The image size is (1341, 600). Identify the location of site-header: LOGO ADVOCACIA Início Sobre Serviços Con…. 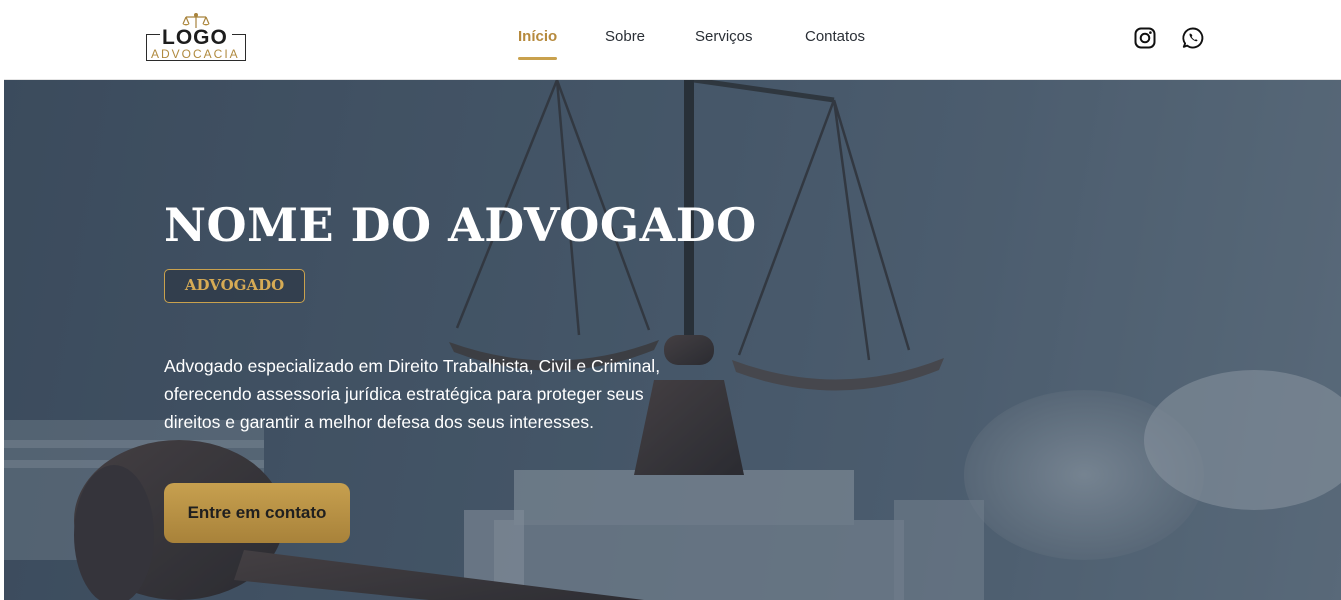
(672, 40).